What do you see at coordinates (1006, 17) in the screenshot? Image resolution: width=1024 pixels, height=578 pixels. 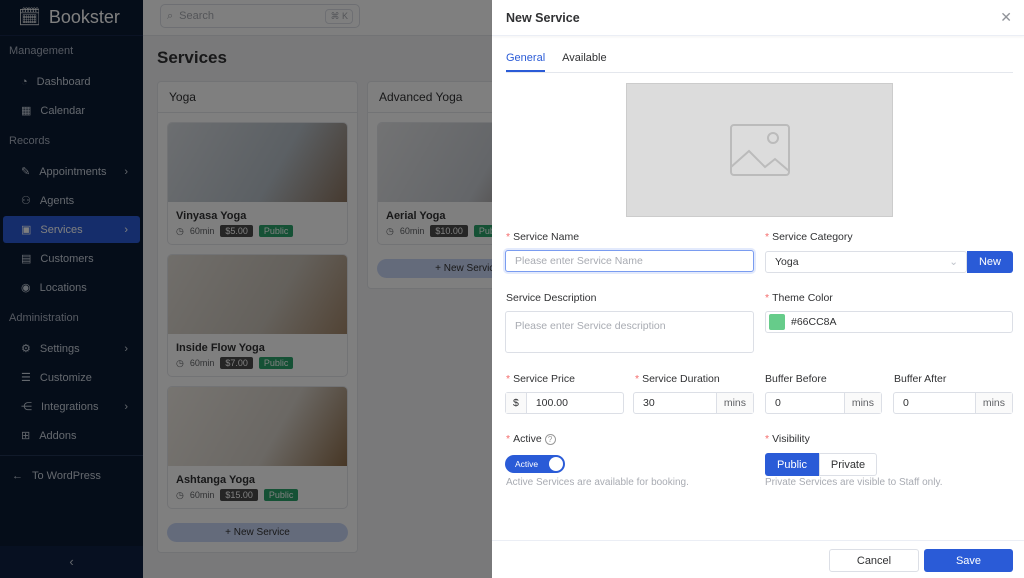 I see `close-icon: ✕` at bounding box center [1006, 17].